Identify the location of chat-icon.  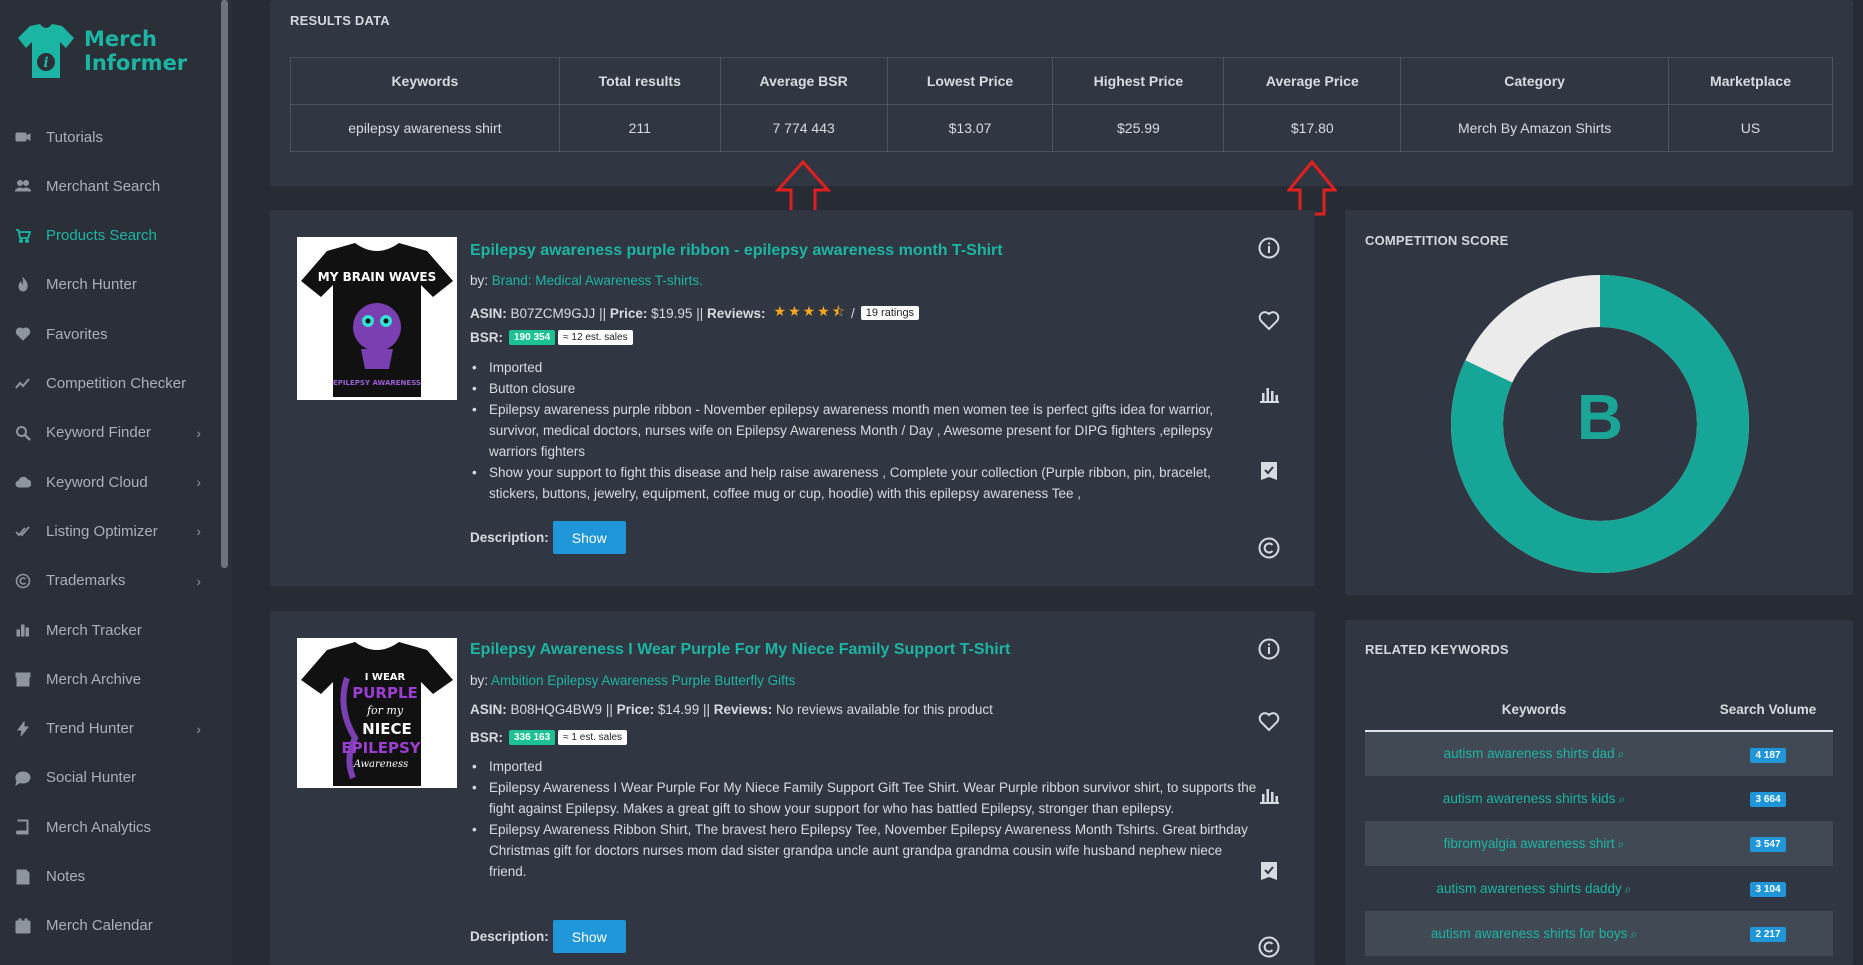
(23, 778).